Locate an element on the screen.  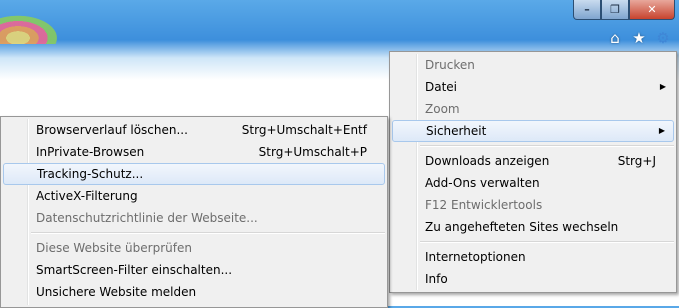
menu-item-label: ActiveX-Filterung is located at coordinates (87, 196).